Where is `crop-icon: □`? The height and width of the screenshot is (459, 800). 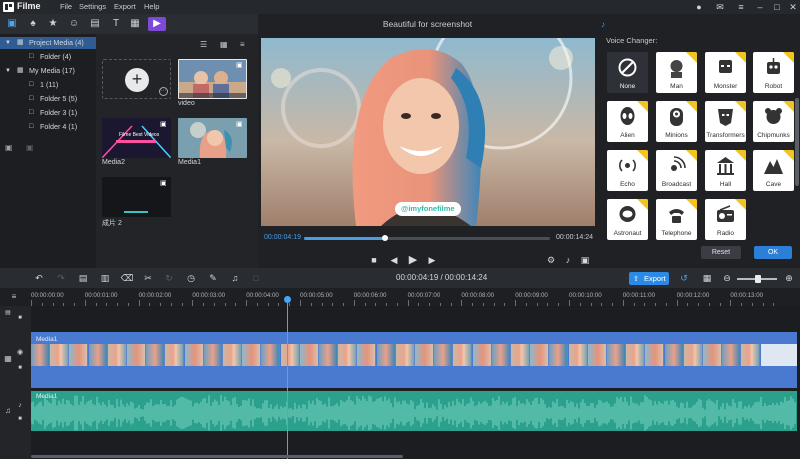
crop-icon: □ is located at coordinates (256, 278).